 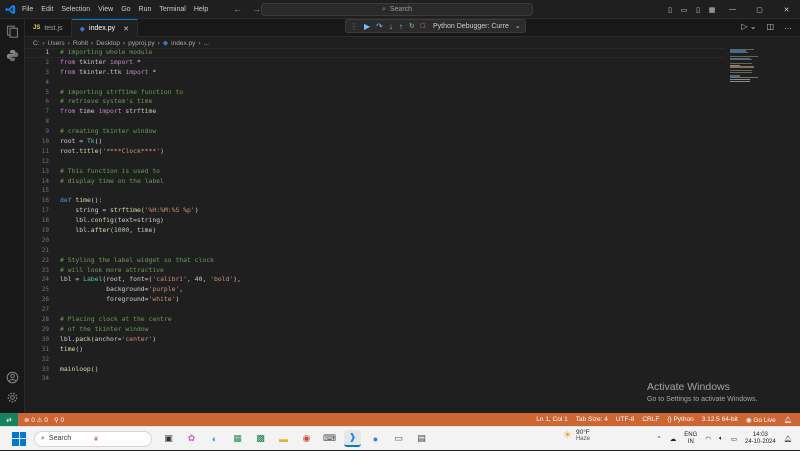 What do you see at coordinates (283, 438) in the screenshot?
I see `explorer-folder-icon: ▬` at bounding box center [283, 438].